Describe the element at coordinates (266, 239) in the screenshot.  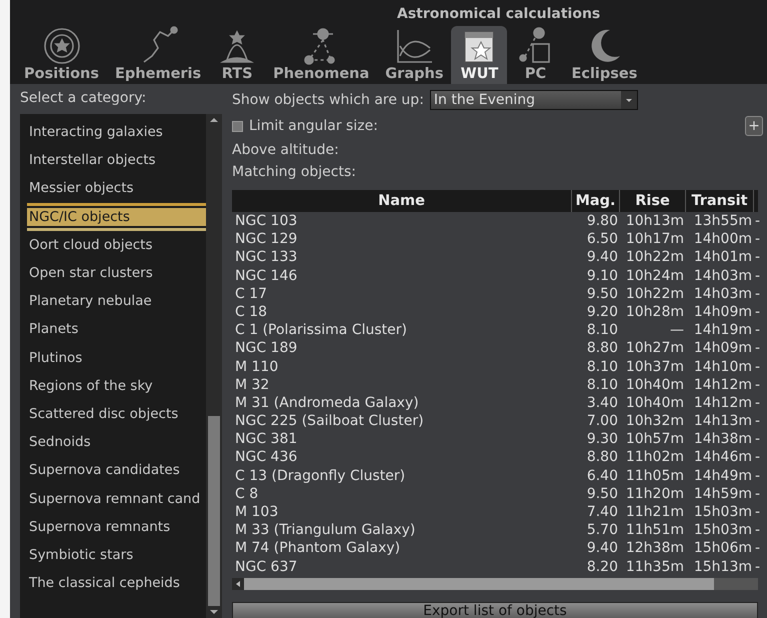
I see `table-cell-text: NGC 129` at that location.